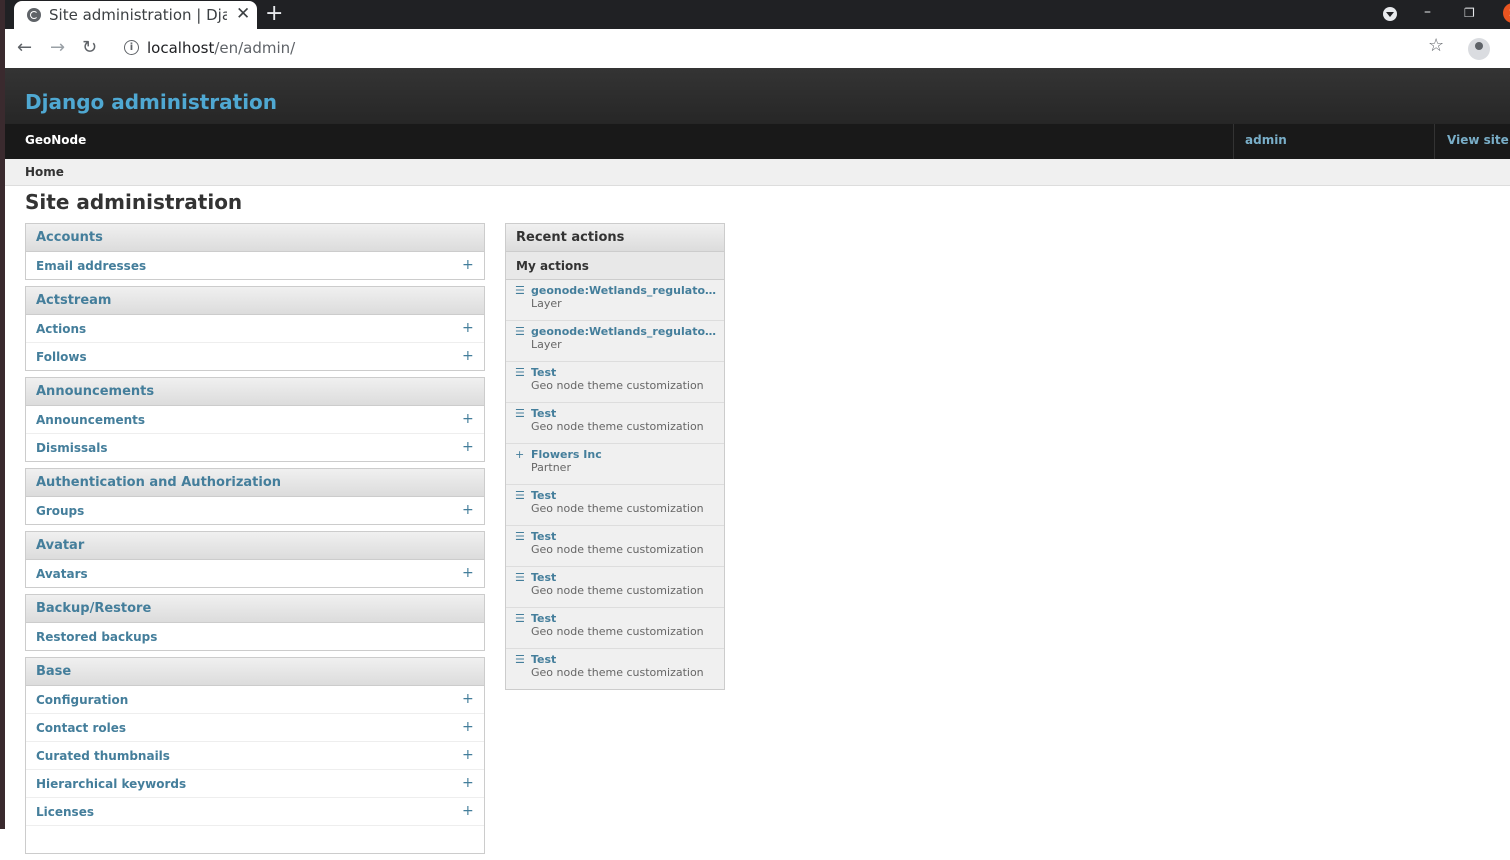 This screenshot has height=860, width=1510. I want to click on browser-toolbar: ← → ↻ i localhost/en/admin/ ☆, so click(757, 49).